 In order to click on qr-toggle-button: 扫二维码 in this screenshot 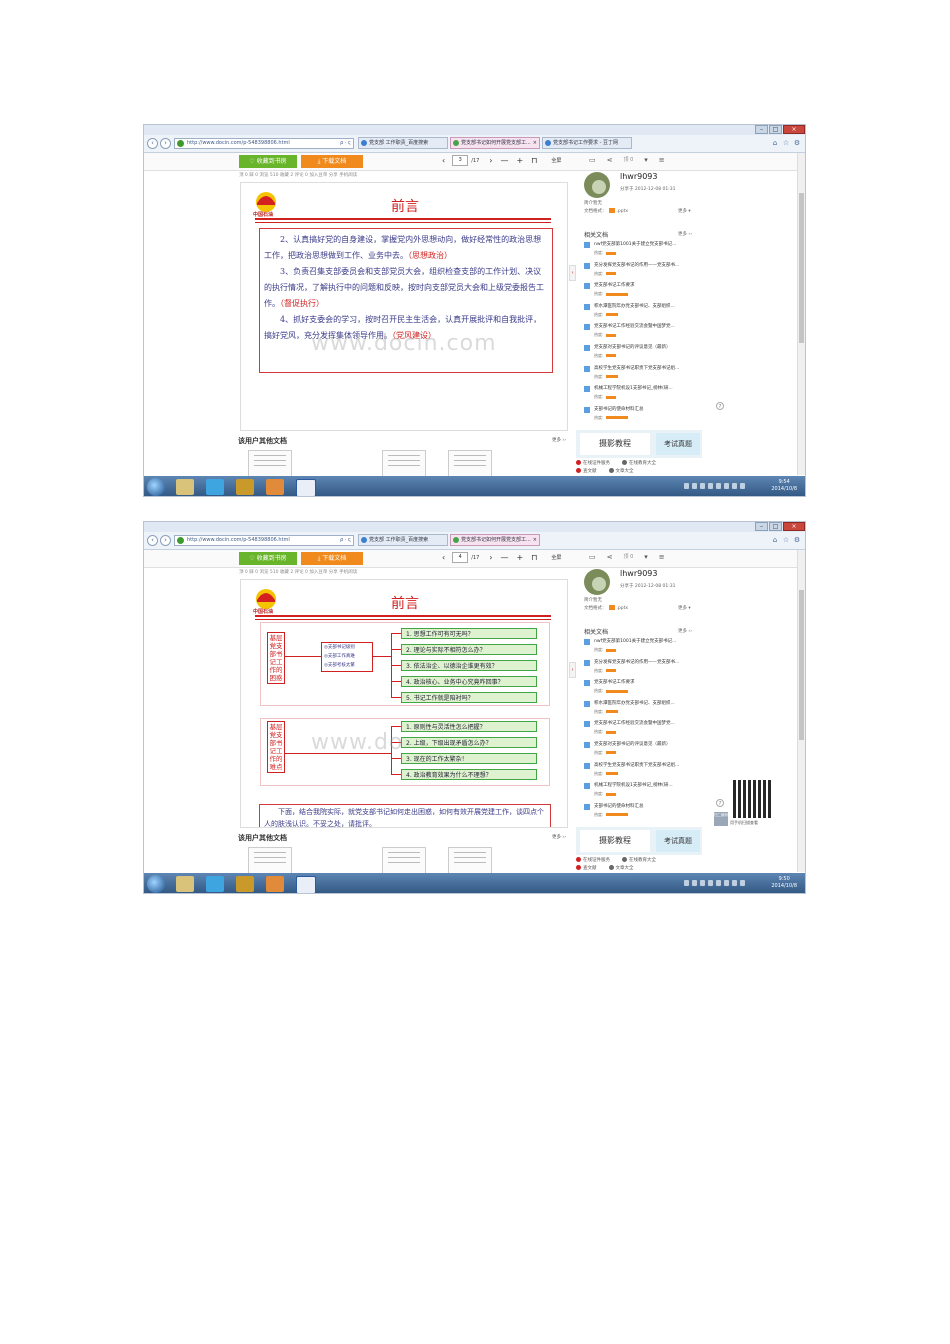, I will do `click(721, 819)`.